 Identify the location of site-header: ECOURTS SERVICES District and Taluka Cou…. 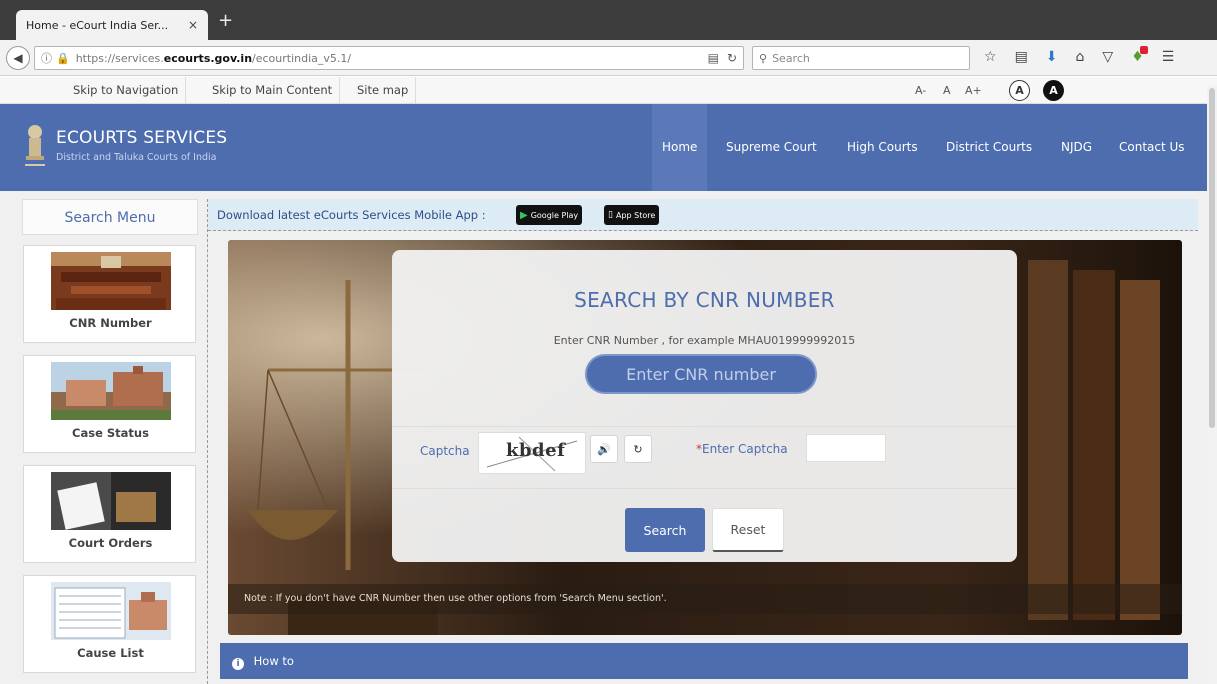
(608, 147).